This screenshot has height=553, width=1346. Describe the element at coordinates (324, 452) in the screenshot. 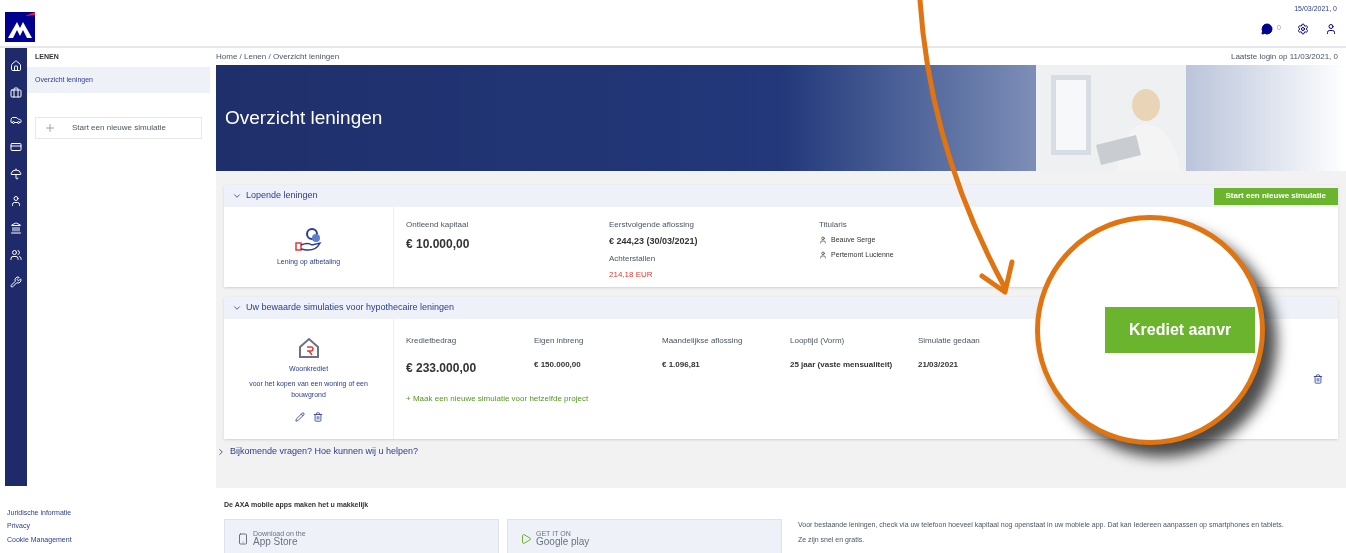

I see `section-title: Bijkomende vragen? Hoe kunnen wij u helpen?` at that location.